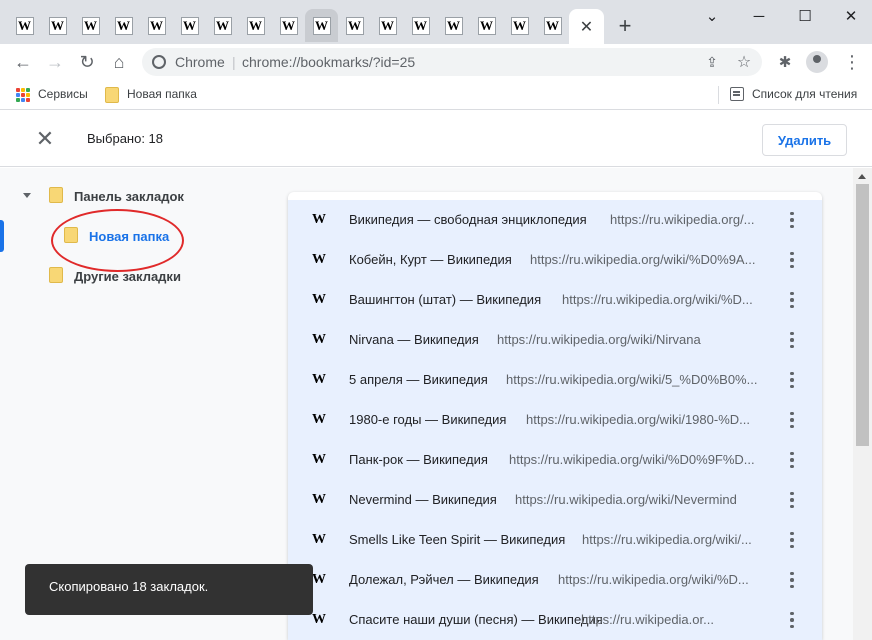 This screenshot has width=872, height=640. Describe the element at coordinates (55, 62) in the screenshot. I see `forward-button: →` at that location.